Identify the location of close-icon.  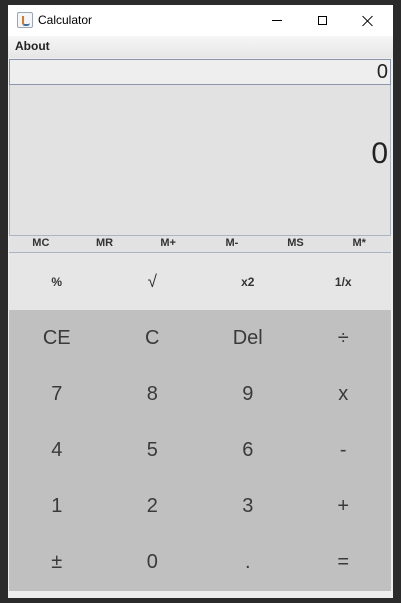
(368, 21).